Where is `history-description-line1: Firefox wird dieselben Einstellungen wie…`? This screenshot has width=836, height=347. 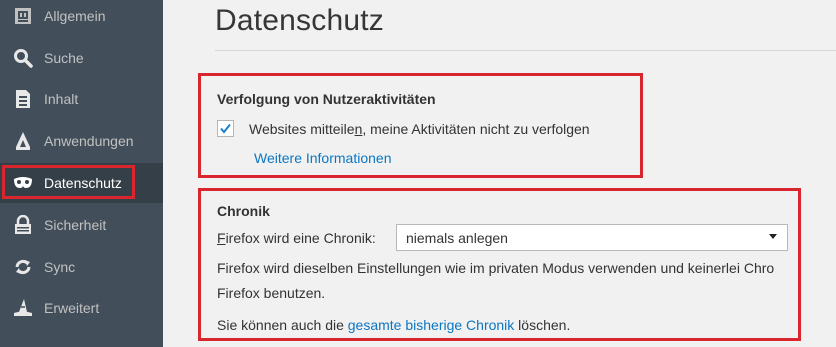
history-description-line1: Firefox wird dieselben Einstellungen wie… is located at coordinates (496, 268).